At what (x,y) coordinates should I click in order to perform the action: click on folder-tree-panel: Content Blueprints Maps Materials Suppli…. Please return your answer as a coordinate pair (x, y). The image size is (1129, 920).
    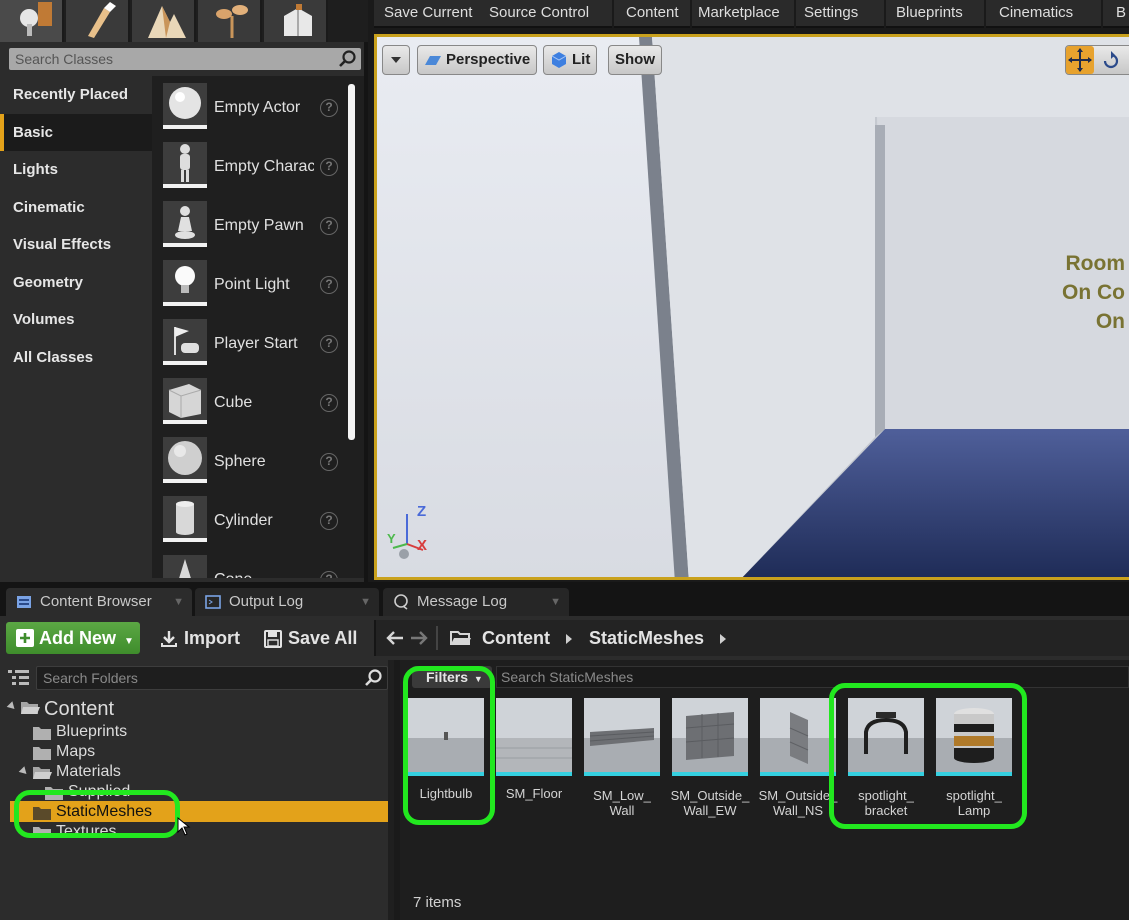
    Looking at the image, I should click on (197, 790).